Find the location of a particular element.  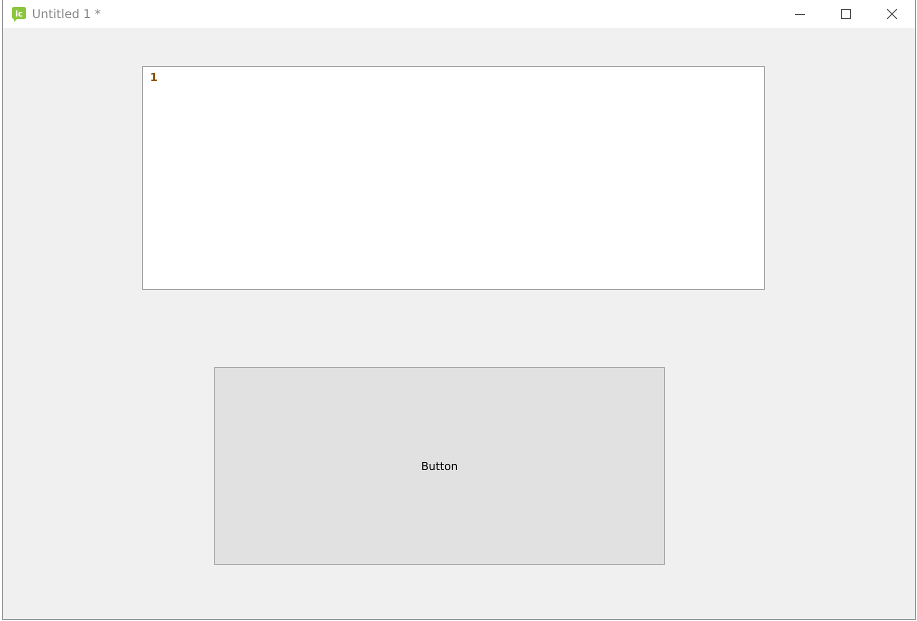

window-title: Untitled 1 * is located at coordinates (66, 14).